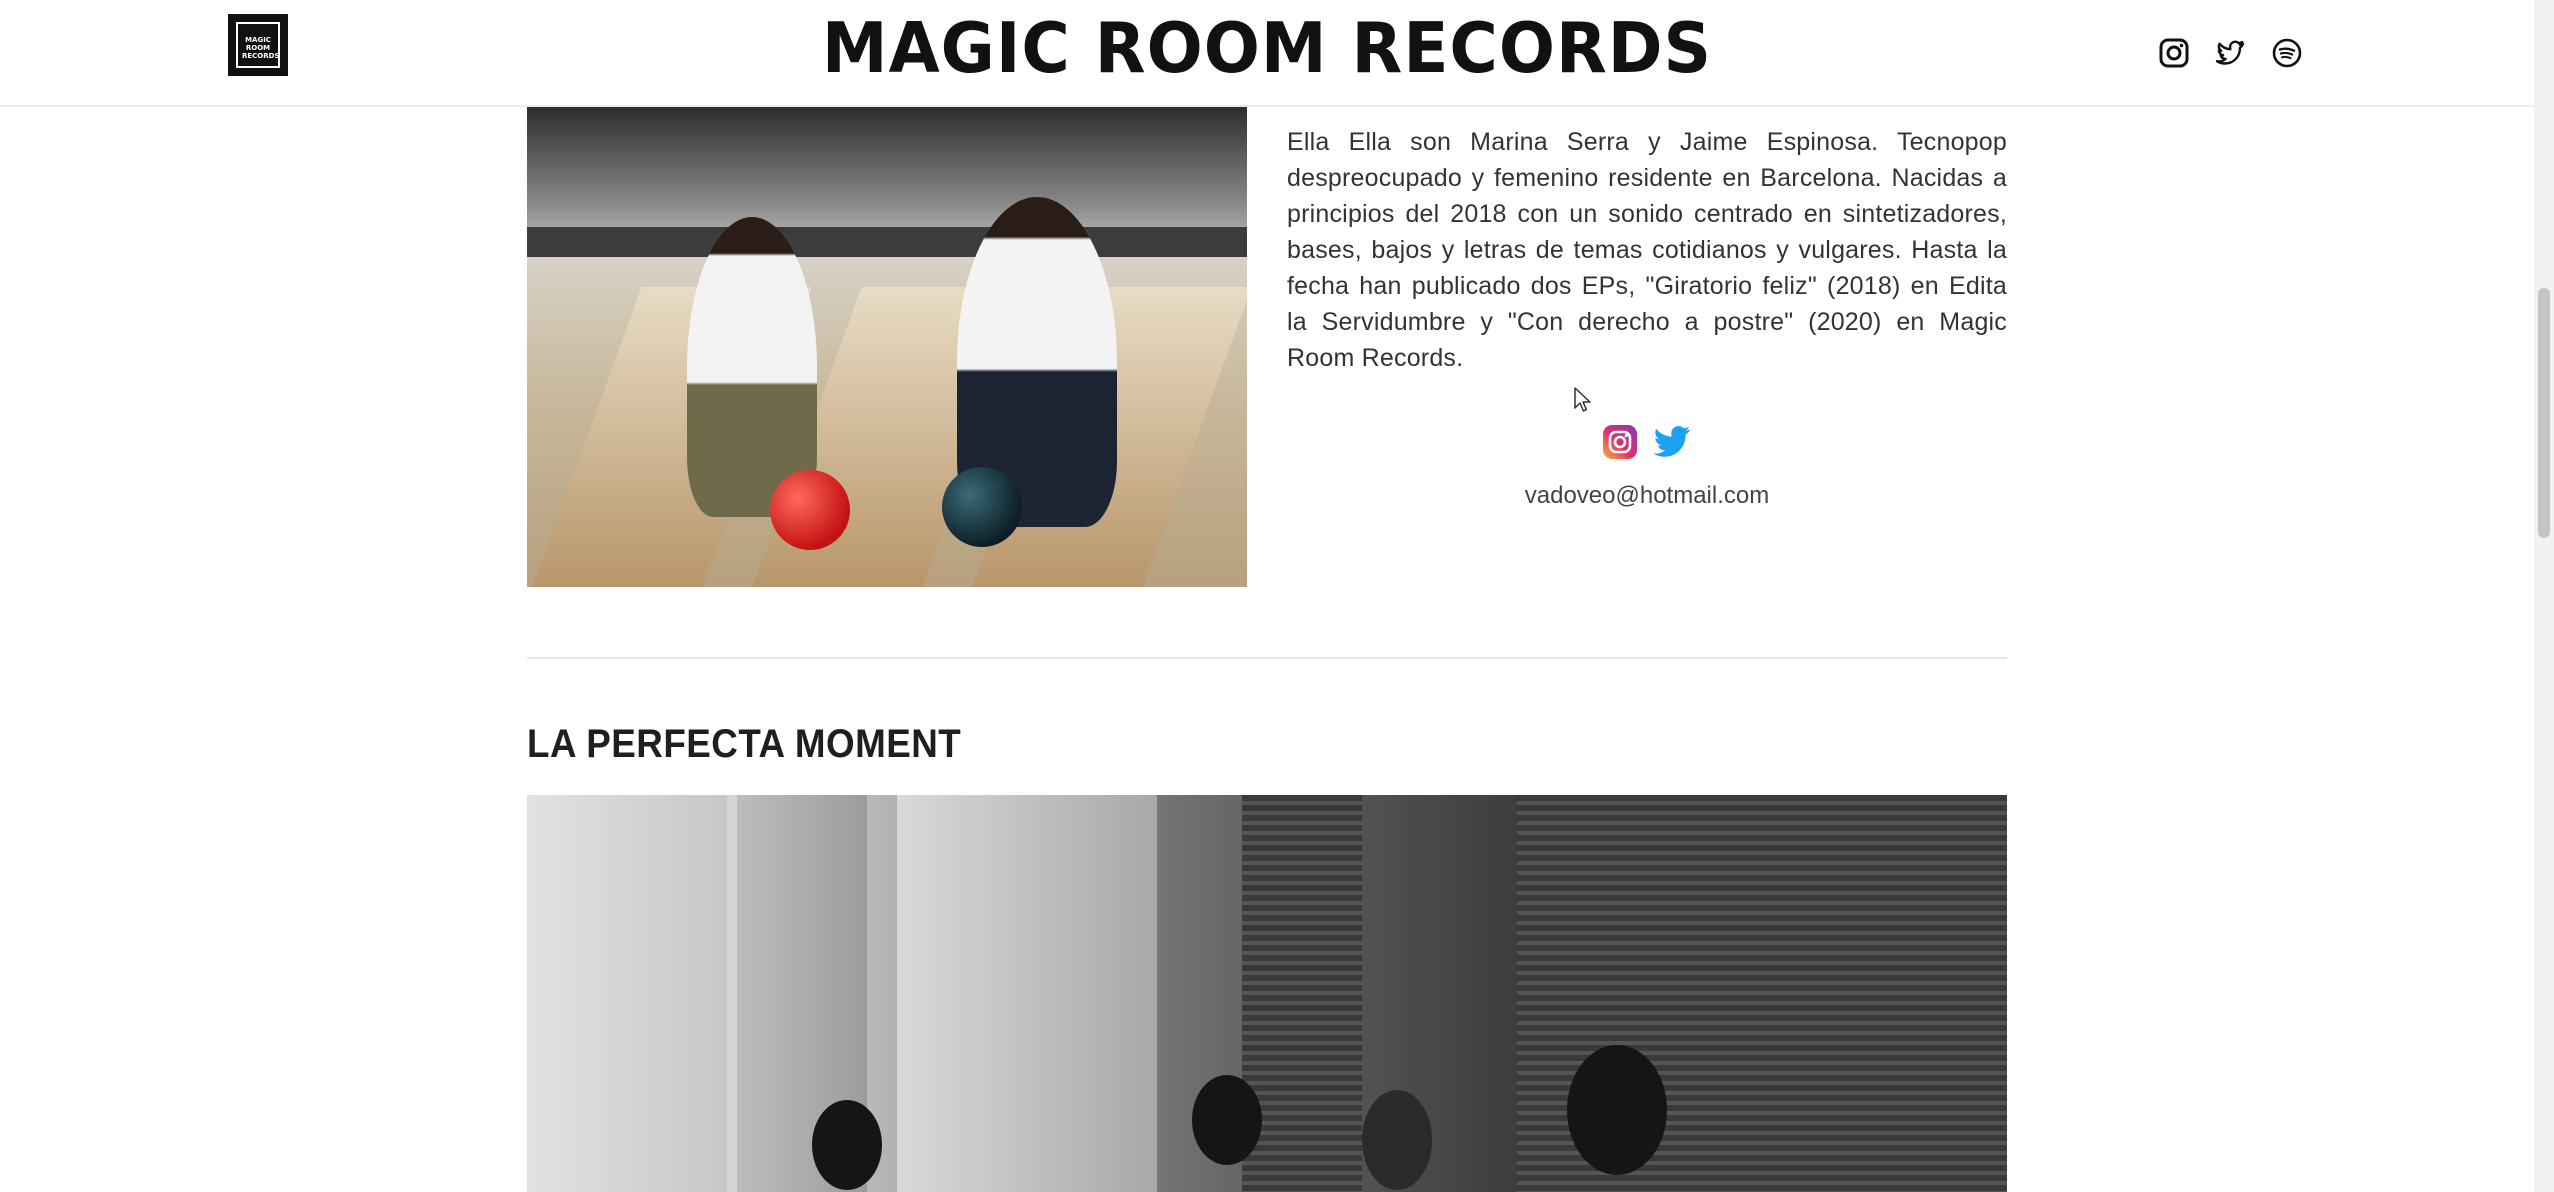 The width and height of the screenshot is (2554, 1192). I want to click on spotify-icon, so click(2287, 53).